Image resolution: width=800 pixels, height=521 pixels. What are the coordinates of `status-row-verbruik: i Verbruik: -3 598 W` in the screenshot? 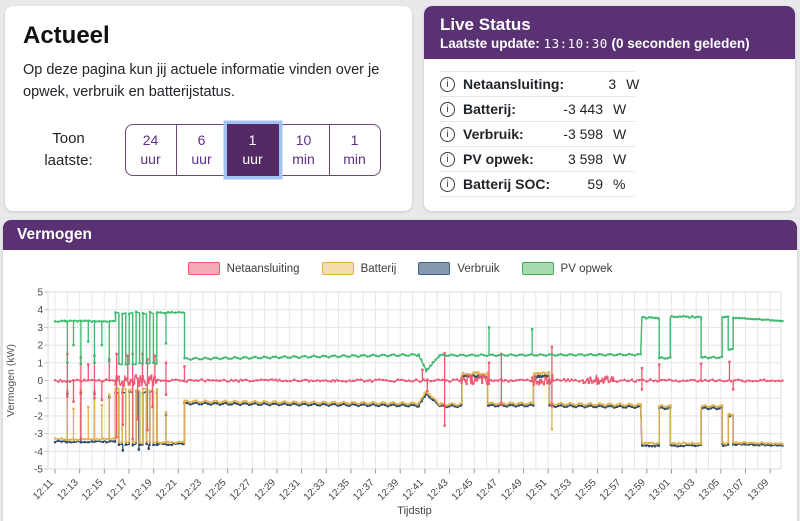 It's located at (537, 134).